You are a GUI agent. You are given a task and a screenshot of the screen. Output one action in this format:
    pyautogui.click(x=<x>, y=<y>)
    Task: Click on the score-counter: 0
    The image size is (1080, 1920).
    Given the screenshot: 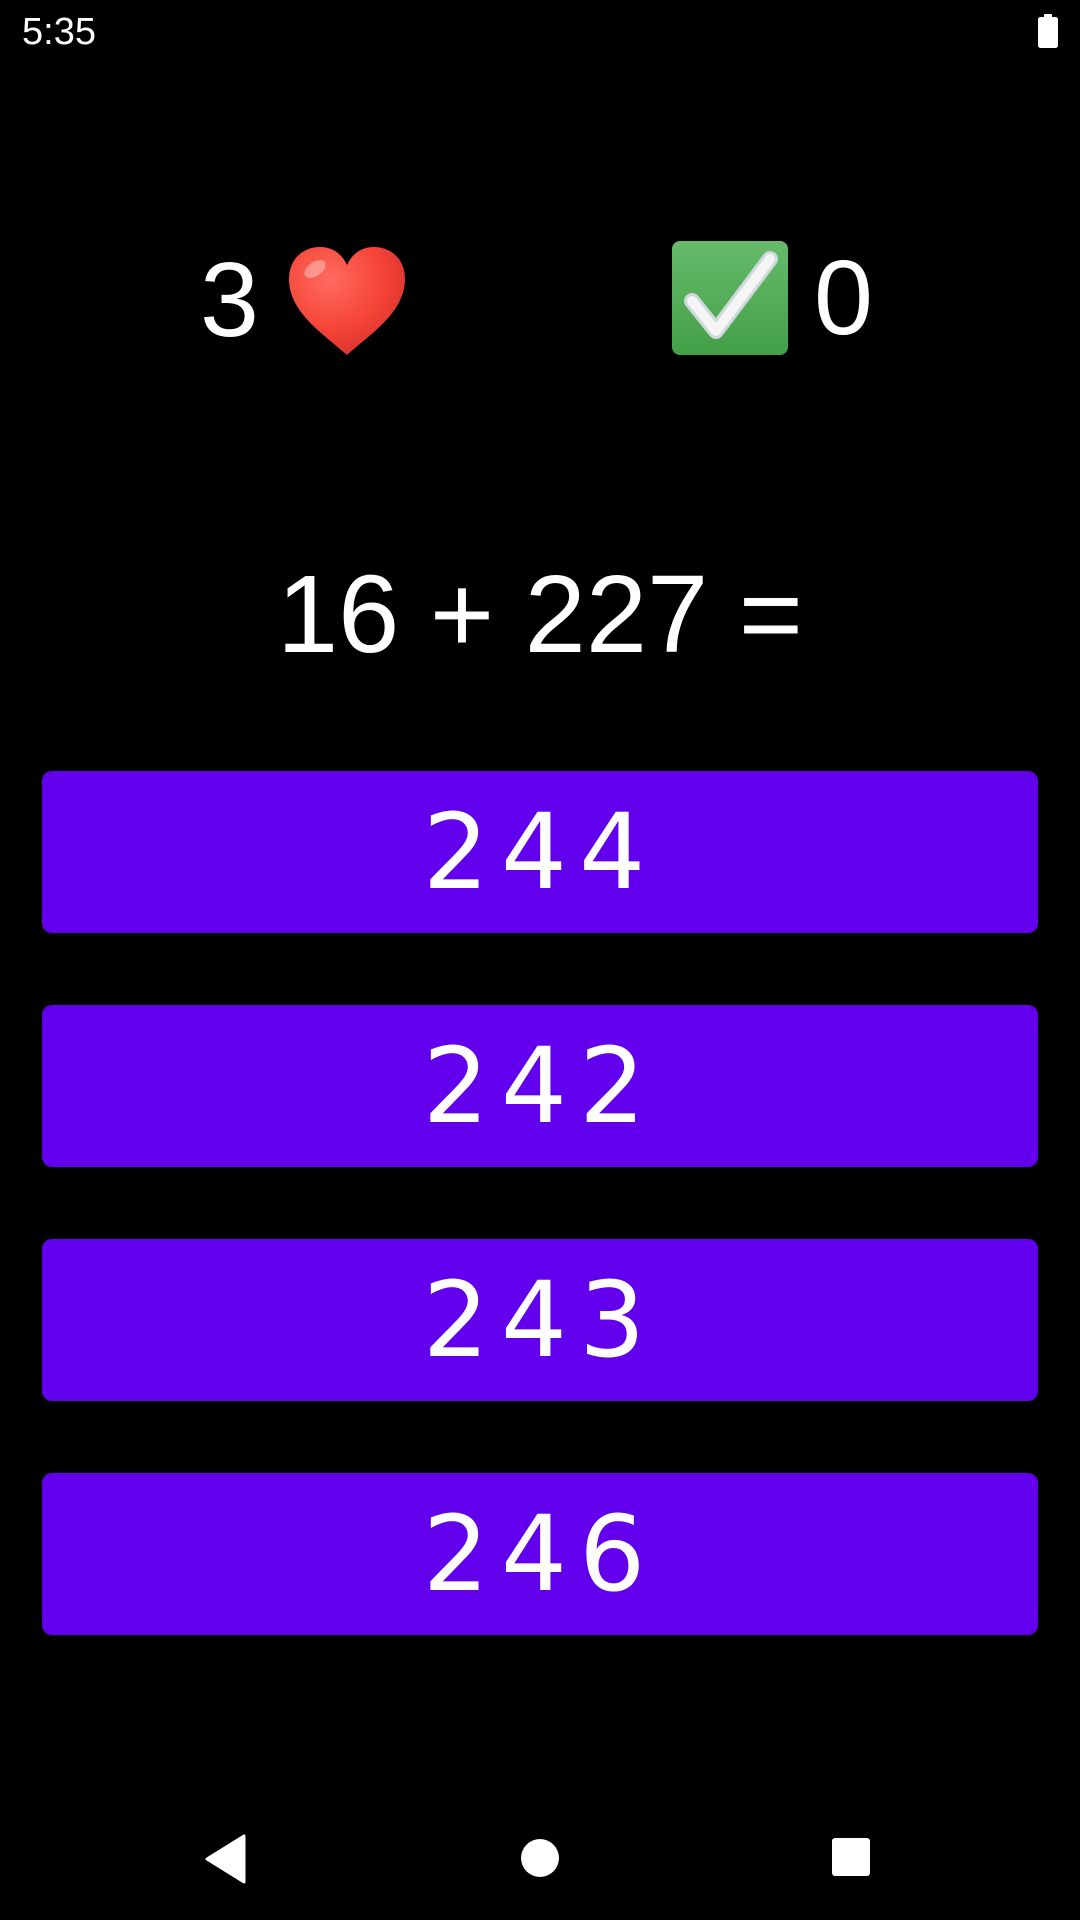 What is the action you would take?
    pyautogui.click(x=771, y=298)
    